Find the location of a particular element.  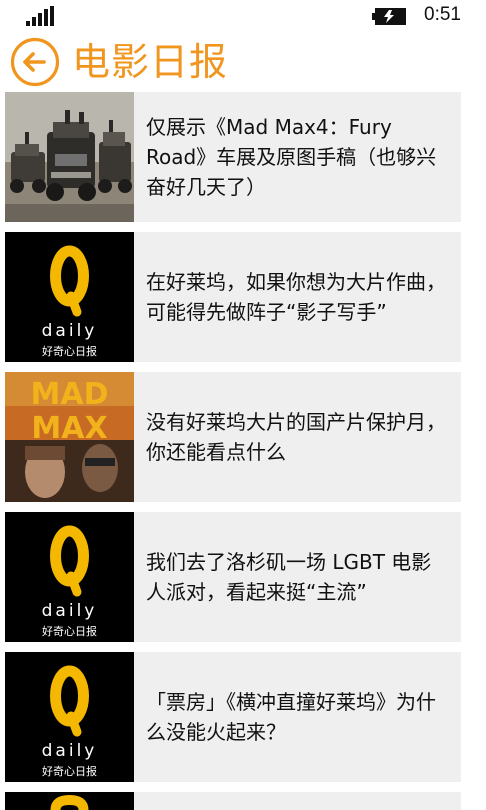

header: 电影日报 is located at coordinates (243, 61).